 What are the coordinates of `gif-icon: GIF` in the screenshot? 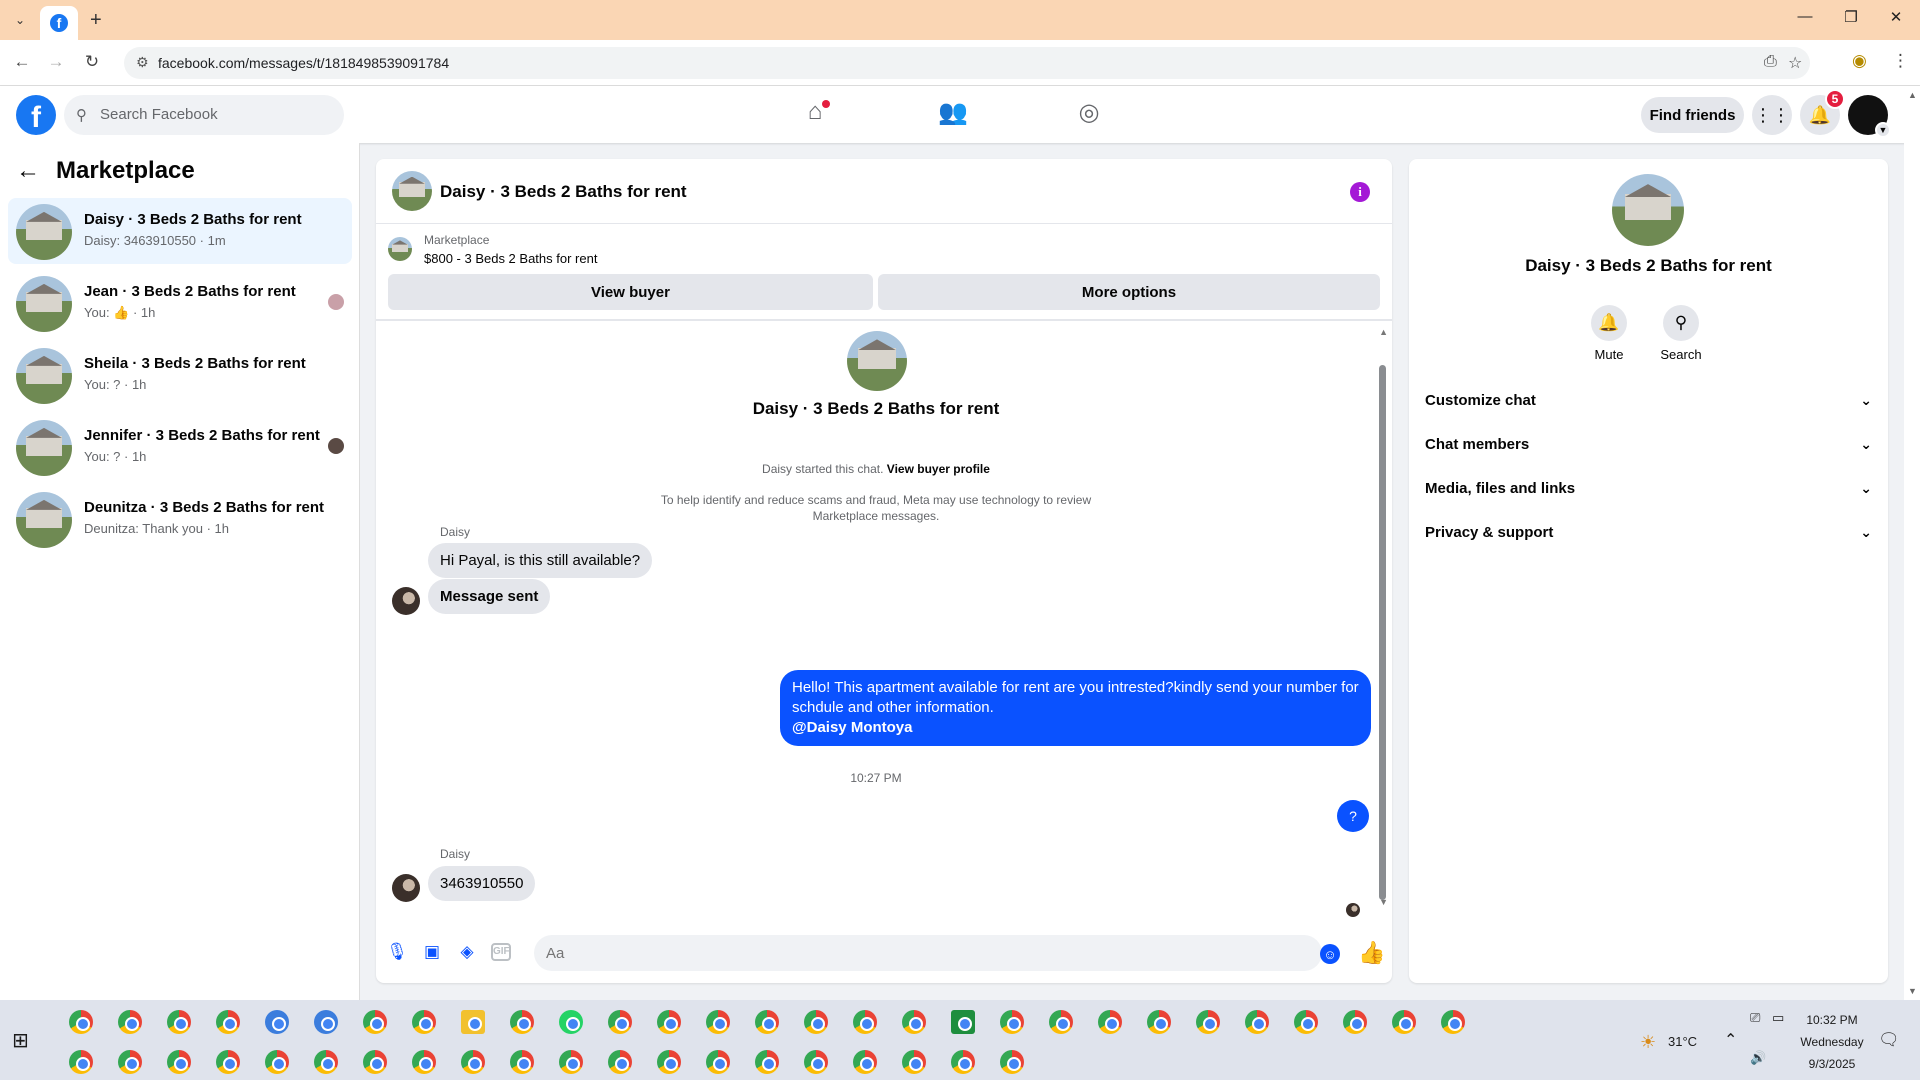 It's located at (501, 952).